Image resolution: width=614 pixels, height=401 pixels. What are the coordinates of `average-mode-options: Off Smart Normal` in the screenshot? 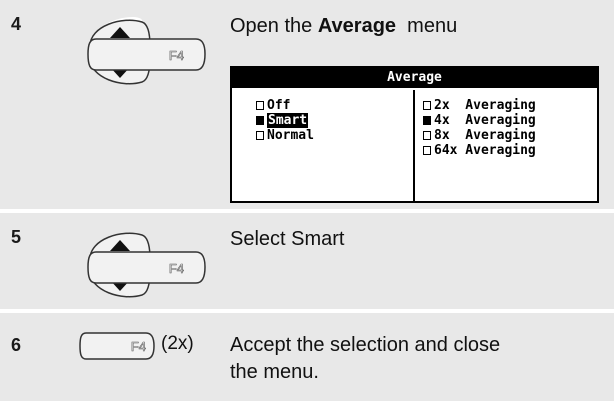 It's located at (285, 120).